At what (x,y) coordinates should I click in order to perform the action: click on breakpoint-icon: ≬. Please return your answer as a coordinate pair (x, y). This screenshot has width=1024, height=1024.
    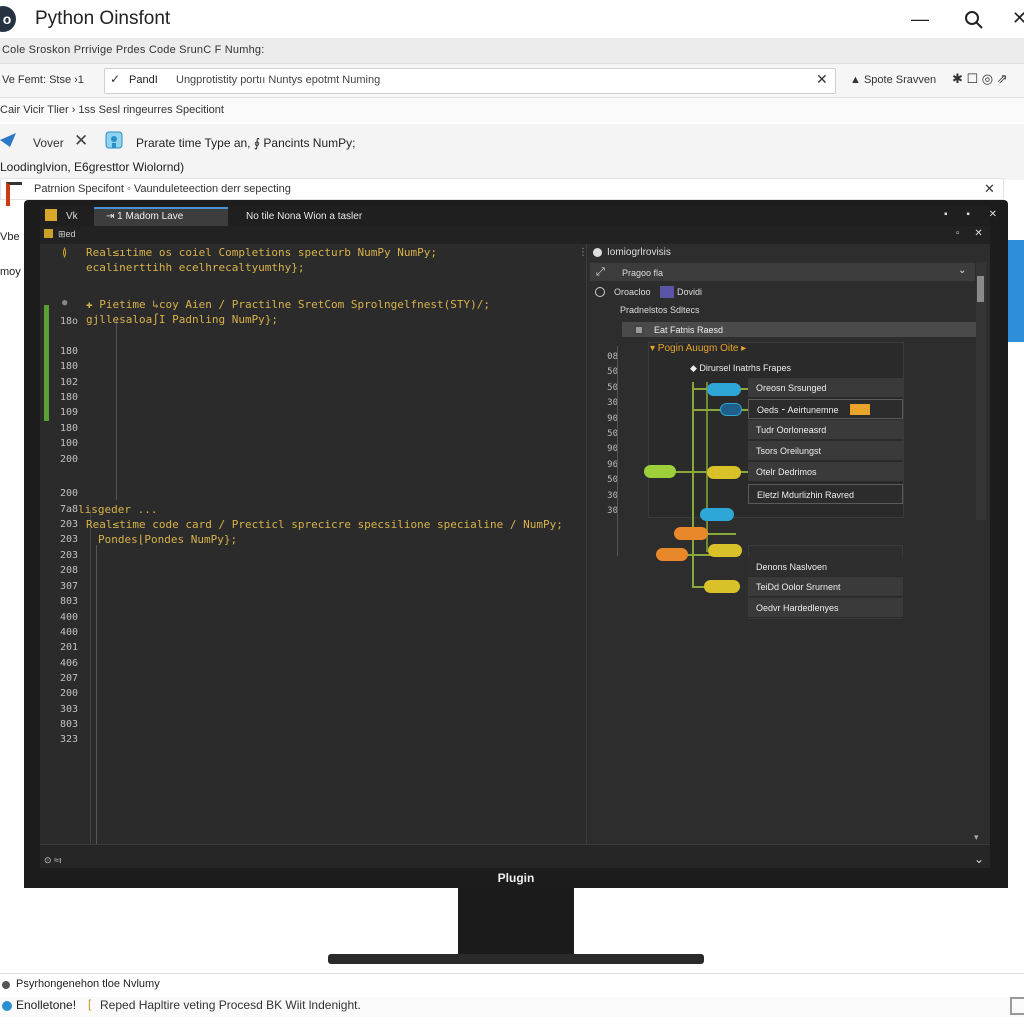
    Looking at the image, I should click on (64, 252).